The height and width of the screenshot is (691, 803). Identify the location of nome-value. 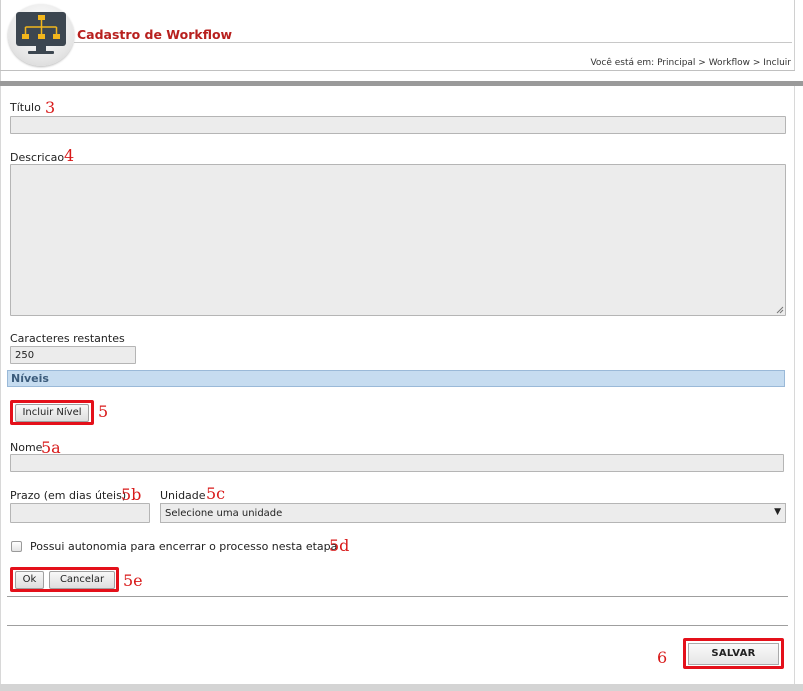
(15, 462).